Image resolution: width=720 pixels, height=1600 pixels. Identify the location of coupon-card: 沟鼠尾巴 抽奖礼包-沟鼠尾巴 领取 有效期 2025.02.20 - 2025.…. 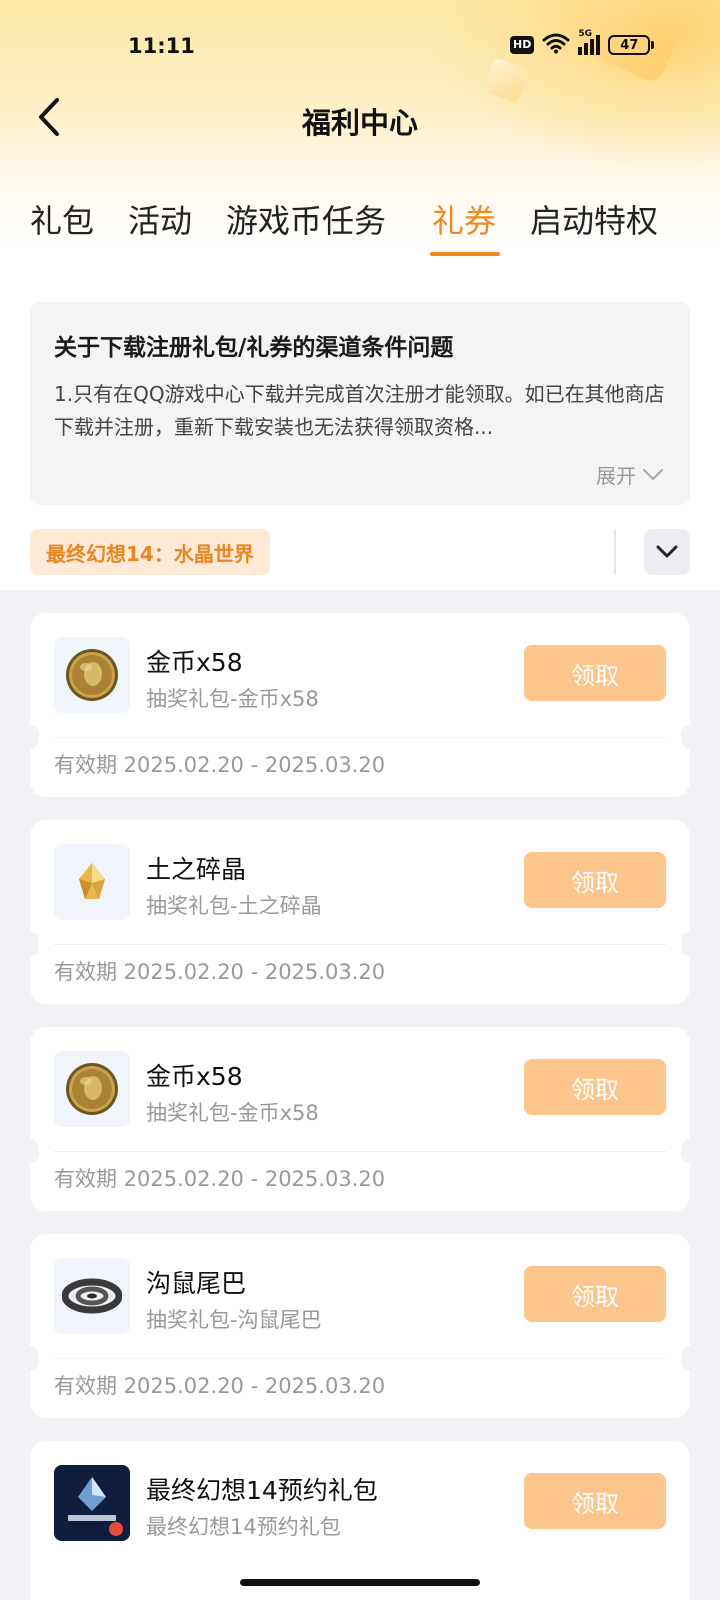
(360, 1326).